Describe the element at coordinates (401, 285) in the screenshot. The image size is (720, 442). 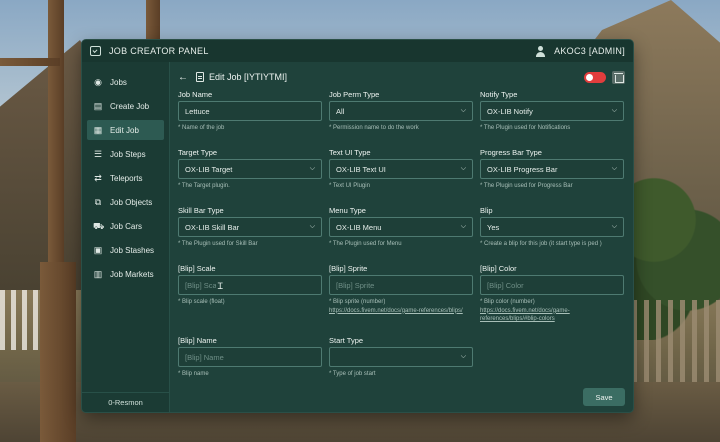
I see `blip-sprite-input: [Blip] Sprite` at that location.